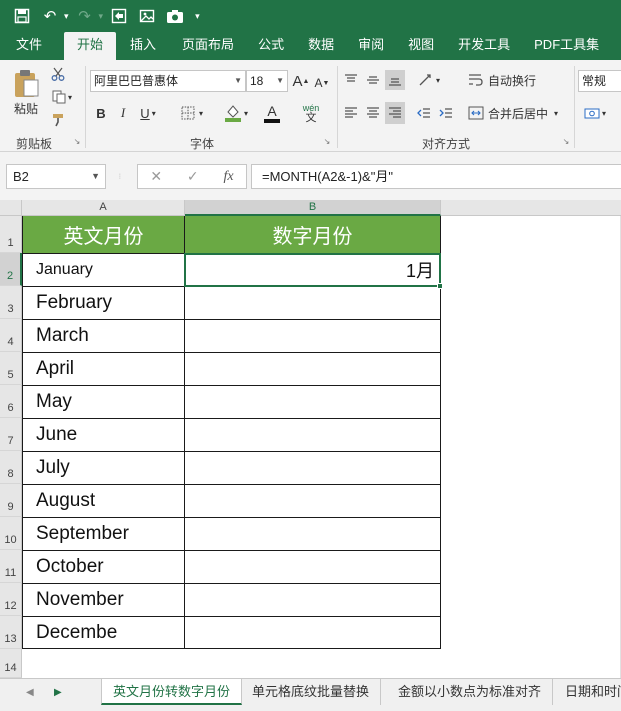 The height and width of the screenshot is (711, 621). Describe the element at coordinates (101, 113) in the screenshot. I see `bold-button: B` at that location.